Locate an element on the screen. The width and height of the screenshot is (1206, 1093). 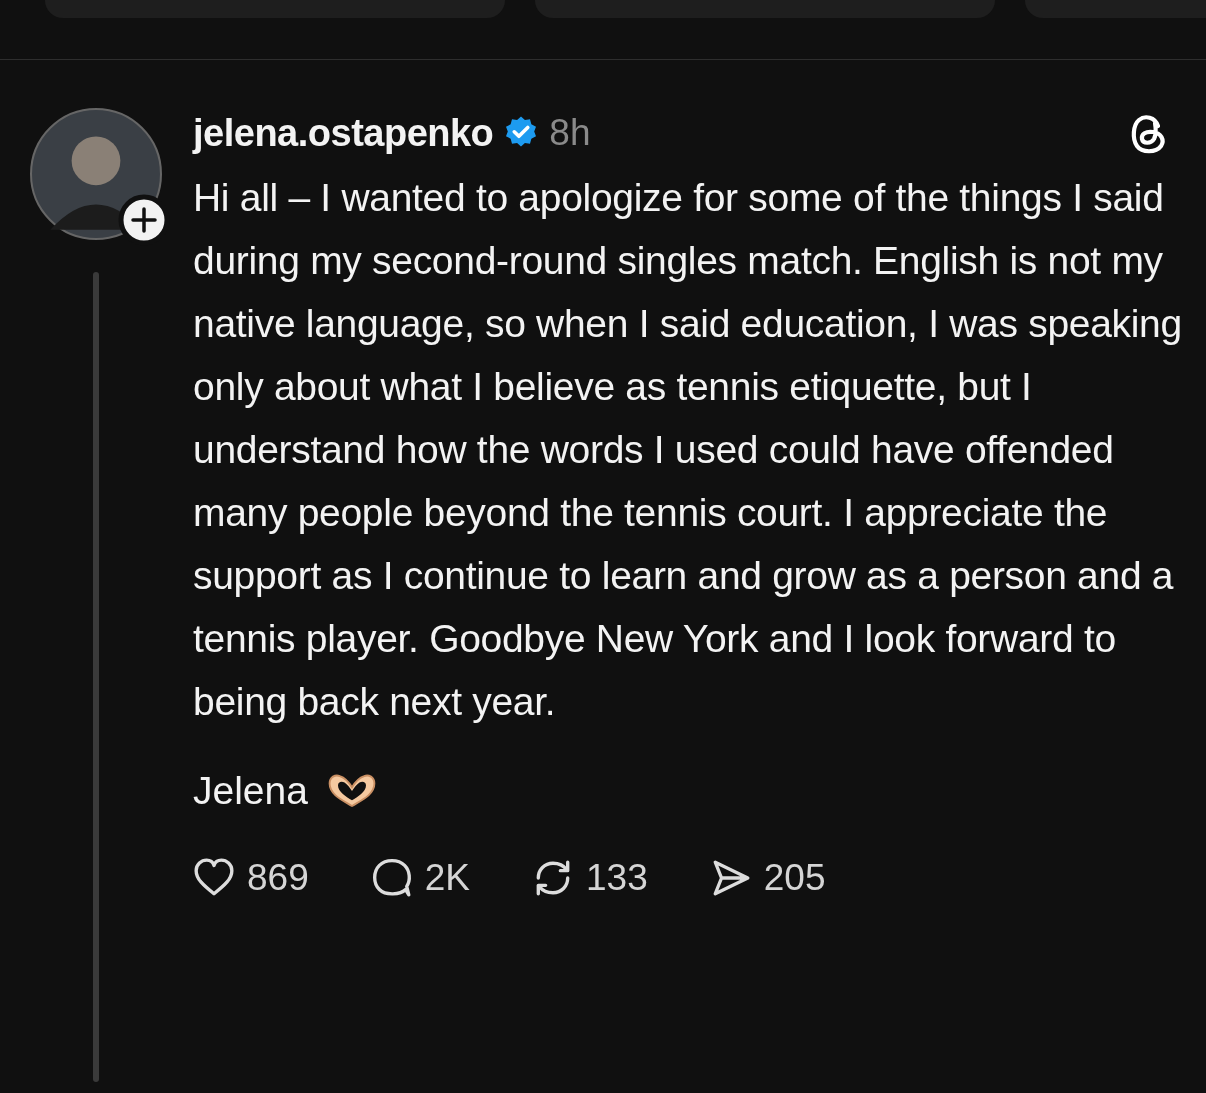
action-count: 133 is located at coordinates (617, 878).